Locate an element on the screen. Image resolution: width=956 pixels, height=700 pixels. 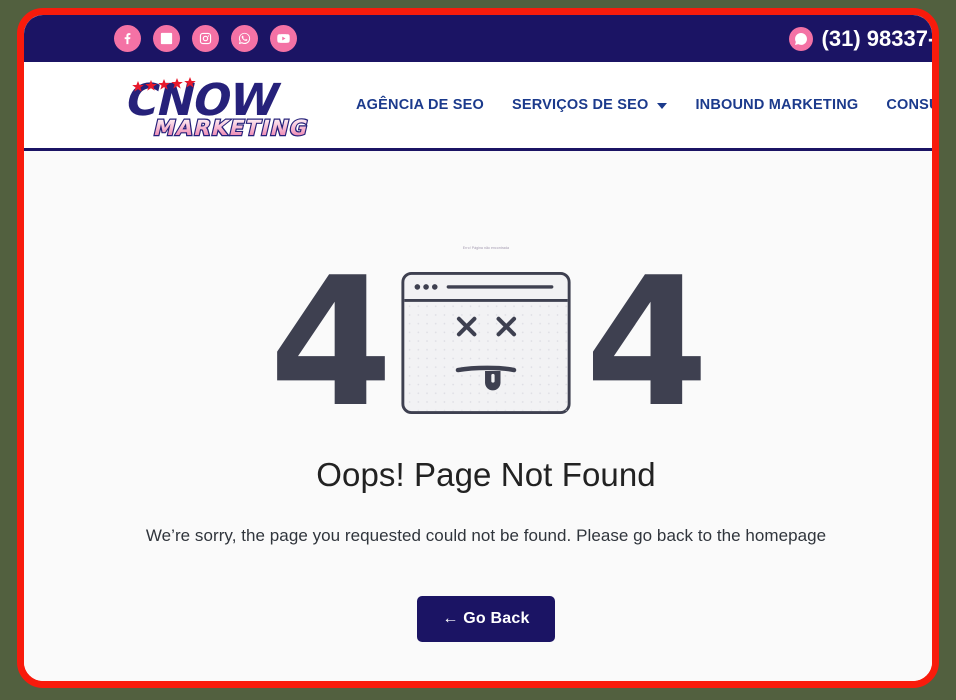
nav-item-servicos-de-seo: SERVIÇOS DE SEO is located at coordinates (590, 105).